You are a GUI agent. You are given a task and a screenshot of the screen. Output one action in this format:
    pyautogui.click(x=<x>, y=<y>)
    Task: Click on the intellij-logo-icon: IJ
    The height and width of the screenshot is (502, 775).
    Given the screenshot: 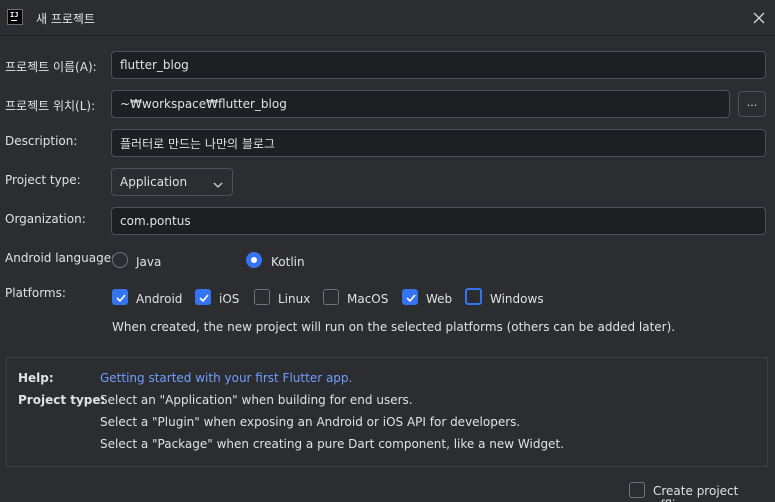 What is the action you would take?
    pyautogui.click(x=15, y=17)
    